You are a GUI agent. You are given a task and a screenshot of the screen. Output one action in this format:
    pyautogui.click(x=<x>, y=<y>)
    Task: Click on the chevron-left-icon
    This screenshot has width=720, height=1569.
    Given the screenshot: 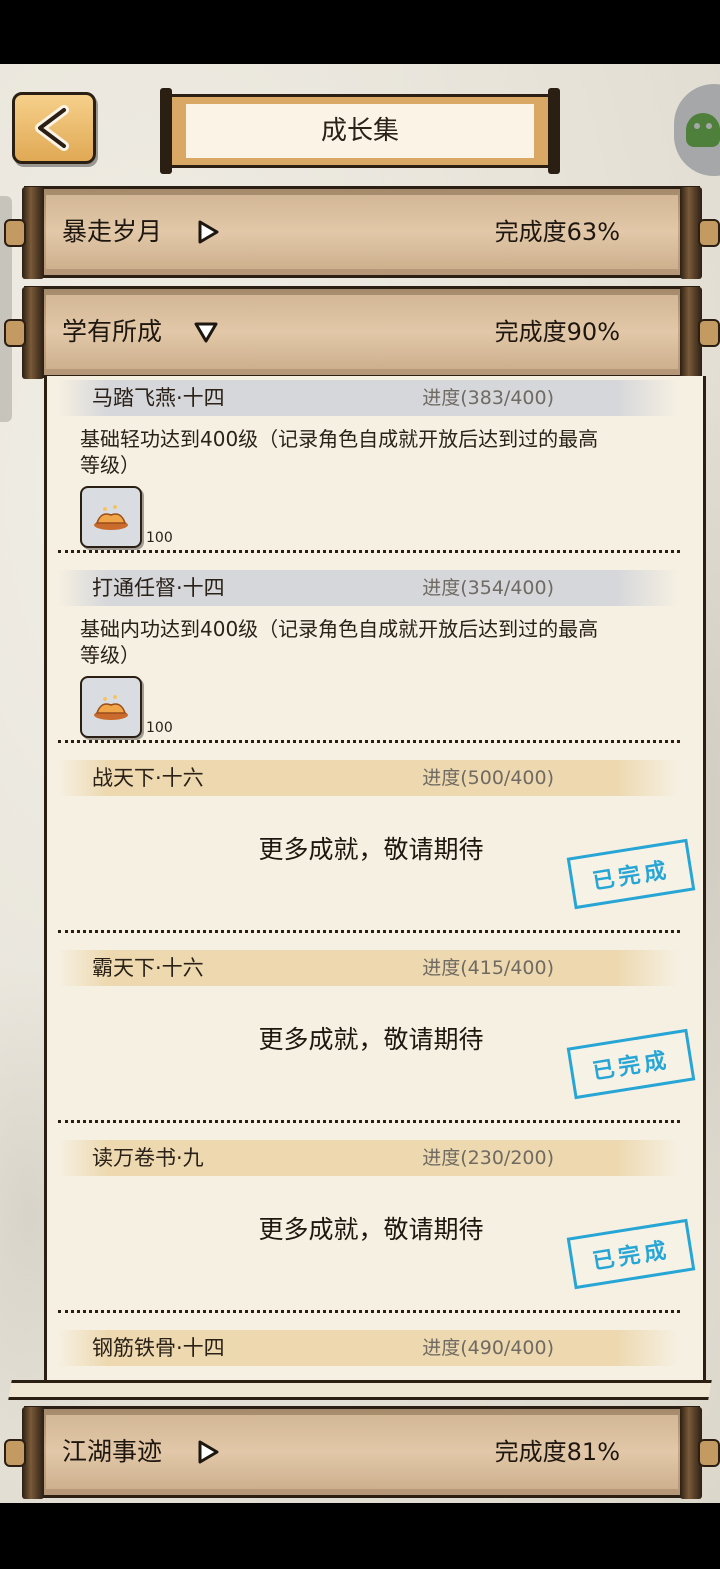 What is the action you would take?
    pyautogui.click(x=52, y=128)
    